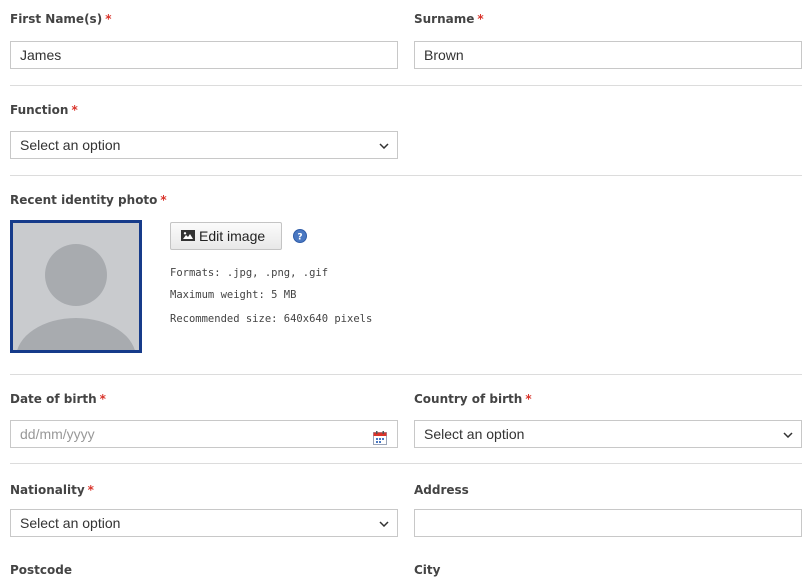 This screenshot has height=580, width=806. What do you see at coordinates (204, 55) in the screenshot?
I see `first-name-input: James` at bounding box center [204, 55].